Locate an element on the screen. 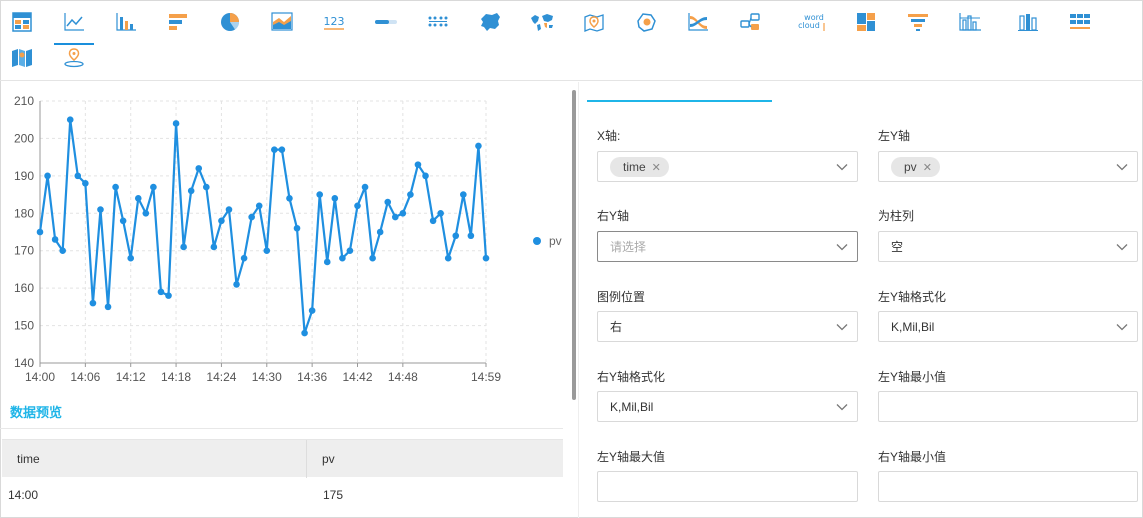  word-cloud-label-cloud: cloud is located at coordinates (809, 25).